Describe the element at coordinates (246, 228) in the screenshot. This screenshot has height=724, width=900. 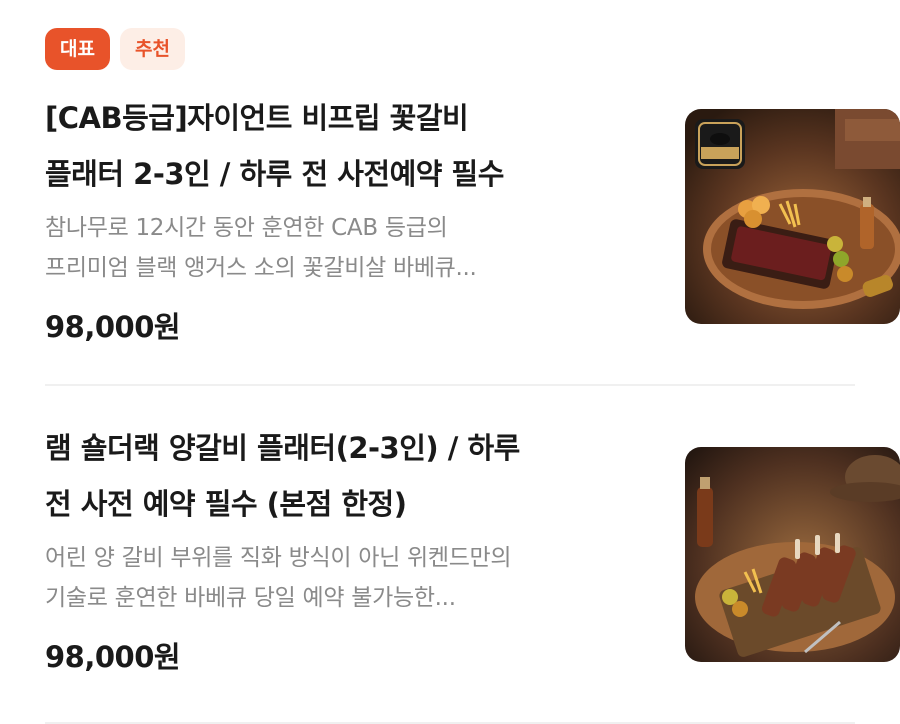
I see `item-description-line-1: 참나무로 12시간 동안 훈연한 CAB 등급의` at that location.